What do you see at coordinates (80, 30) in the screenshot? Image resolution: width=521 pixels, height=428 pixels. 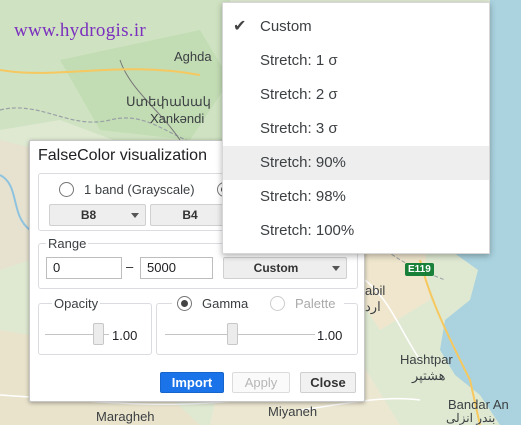 I see `watermark-text: www.hydrogis.ir` at bounding box center [80, 30].